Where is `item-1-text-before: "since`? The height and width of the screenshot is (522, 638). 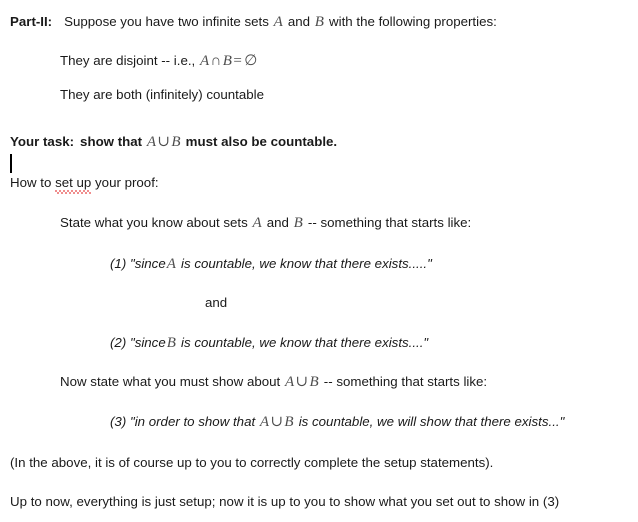 item-1-text-before: "since is located at coordinates (147, 263).